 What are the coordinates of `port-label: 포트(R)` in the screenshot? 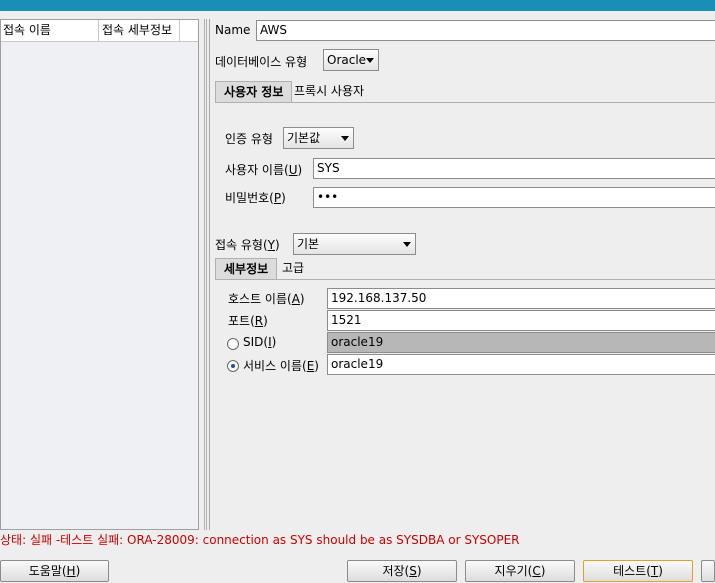 It's located at (248, 321).